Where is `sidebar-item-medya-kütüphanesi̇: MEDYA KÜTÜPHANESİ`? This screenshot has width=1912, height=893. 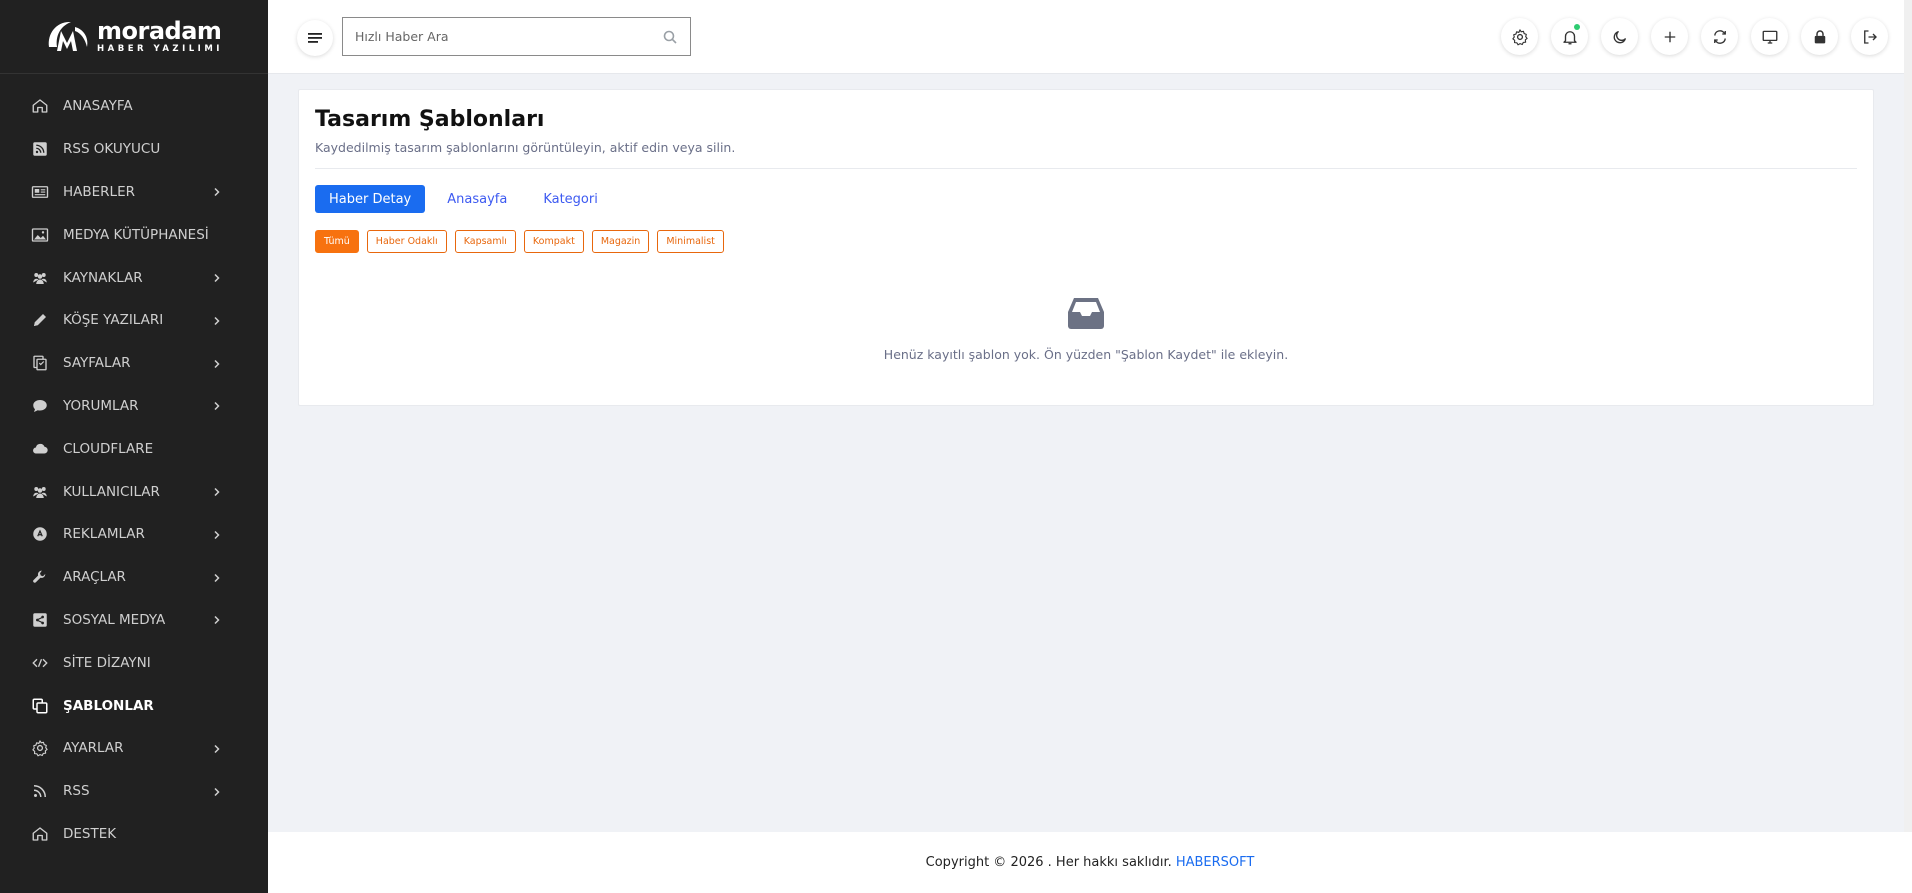 sidebar-item-medya-kütüphanesi̇: MEDYA KÜTÜPHANESİ is located at coordinates (134, 234).